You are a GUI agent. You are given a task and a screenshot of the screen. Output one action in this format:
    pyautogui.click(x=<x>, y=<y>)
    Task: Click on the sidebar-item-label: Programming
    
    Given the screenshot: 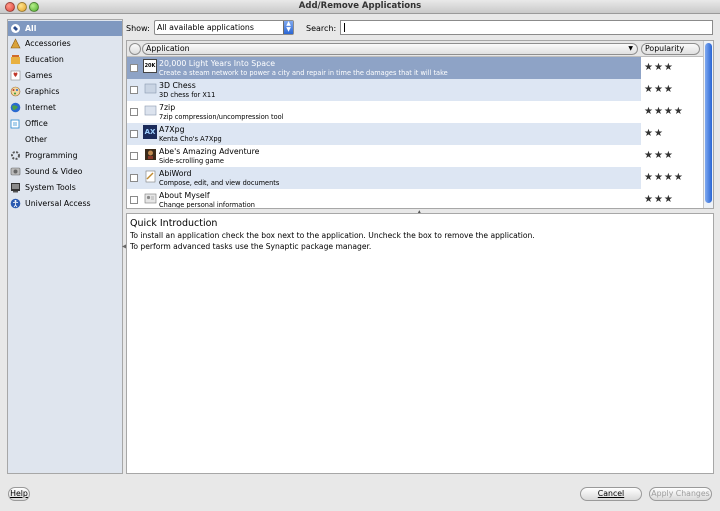 What is the action you would take?
    pyautogui.click(x=51, y=155)
    